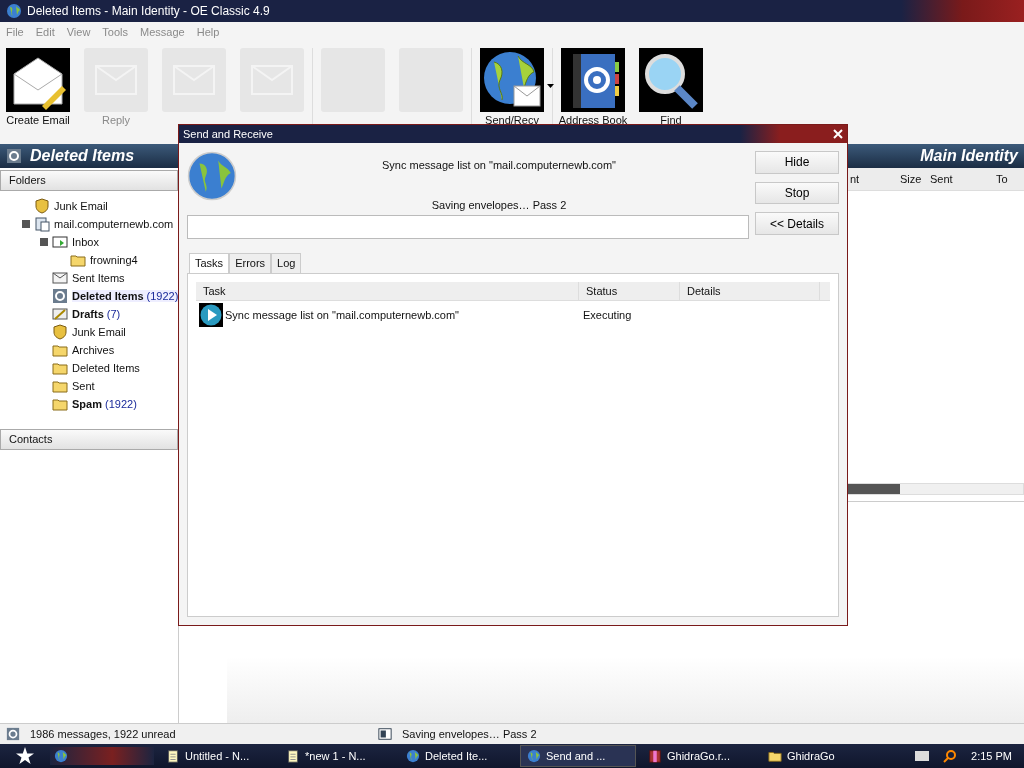  Describe the element at coordinates (89, 180) in the screenshot. I see `folders-pane-header: Folders` at that location.